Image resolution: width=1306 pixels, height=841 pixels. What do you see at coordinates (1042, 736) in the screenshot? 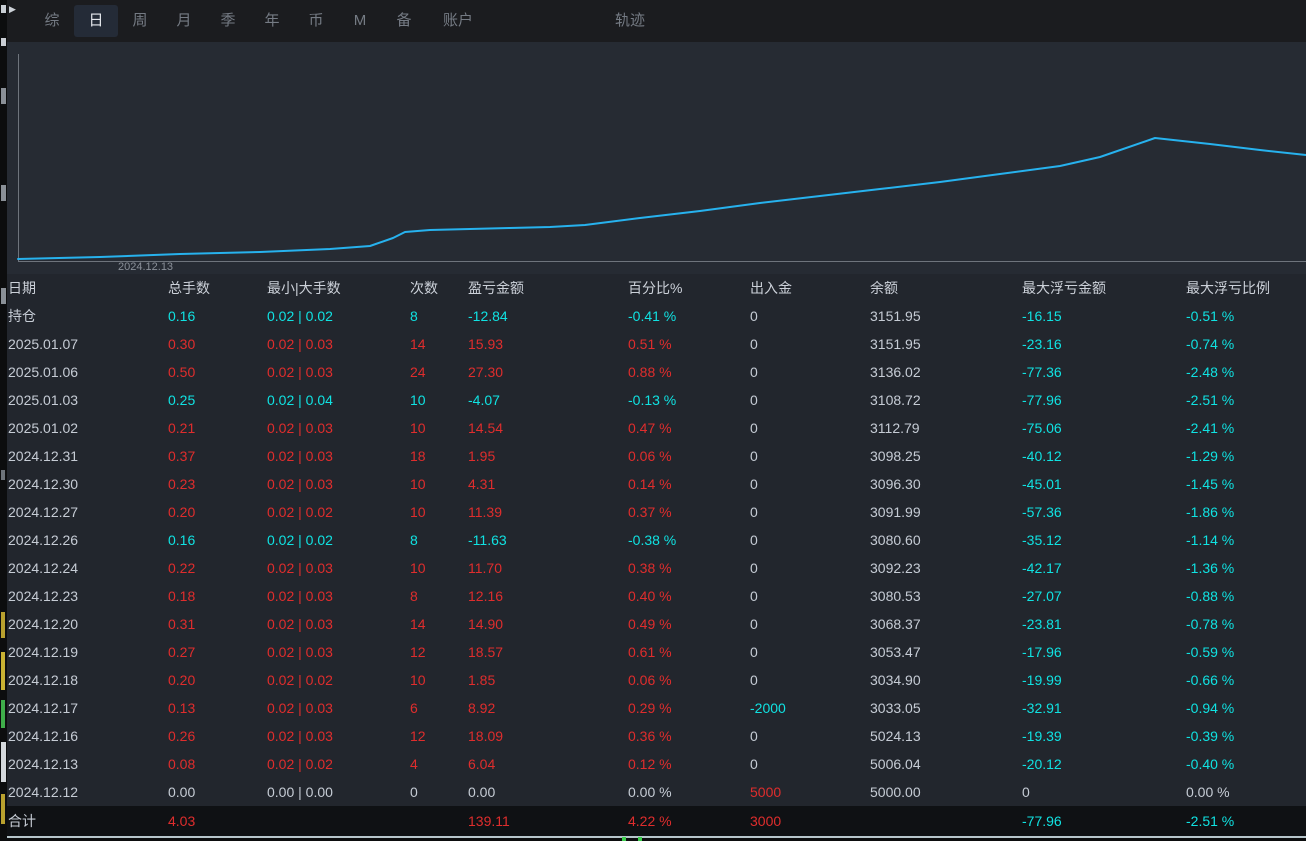
I see `cell-col8: -19.39` at bounding box center [1042, 736].